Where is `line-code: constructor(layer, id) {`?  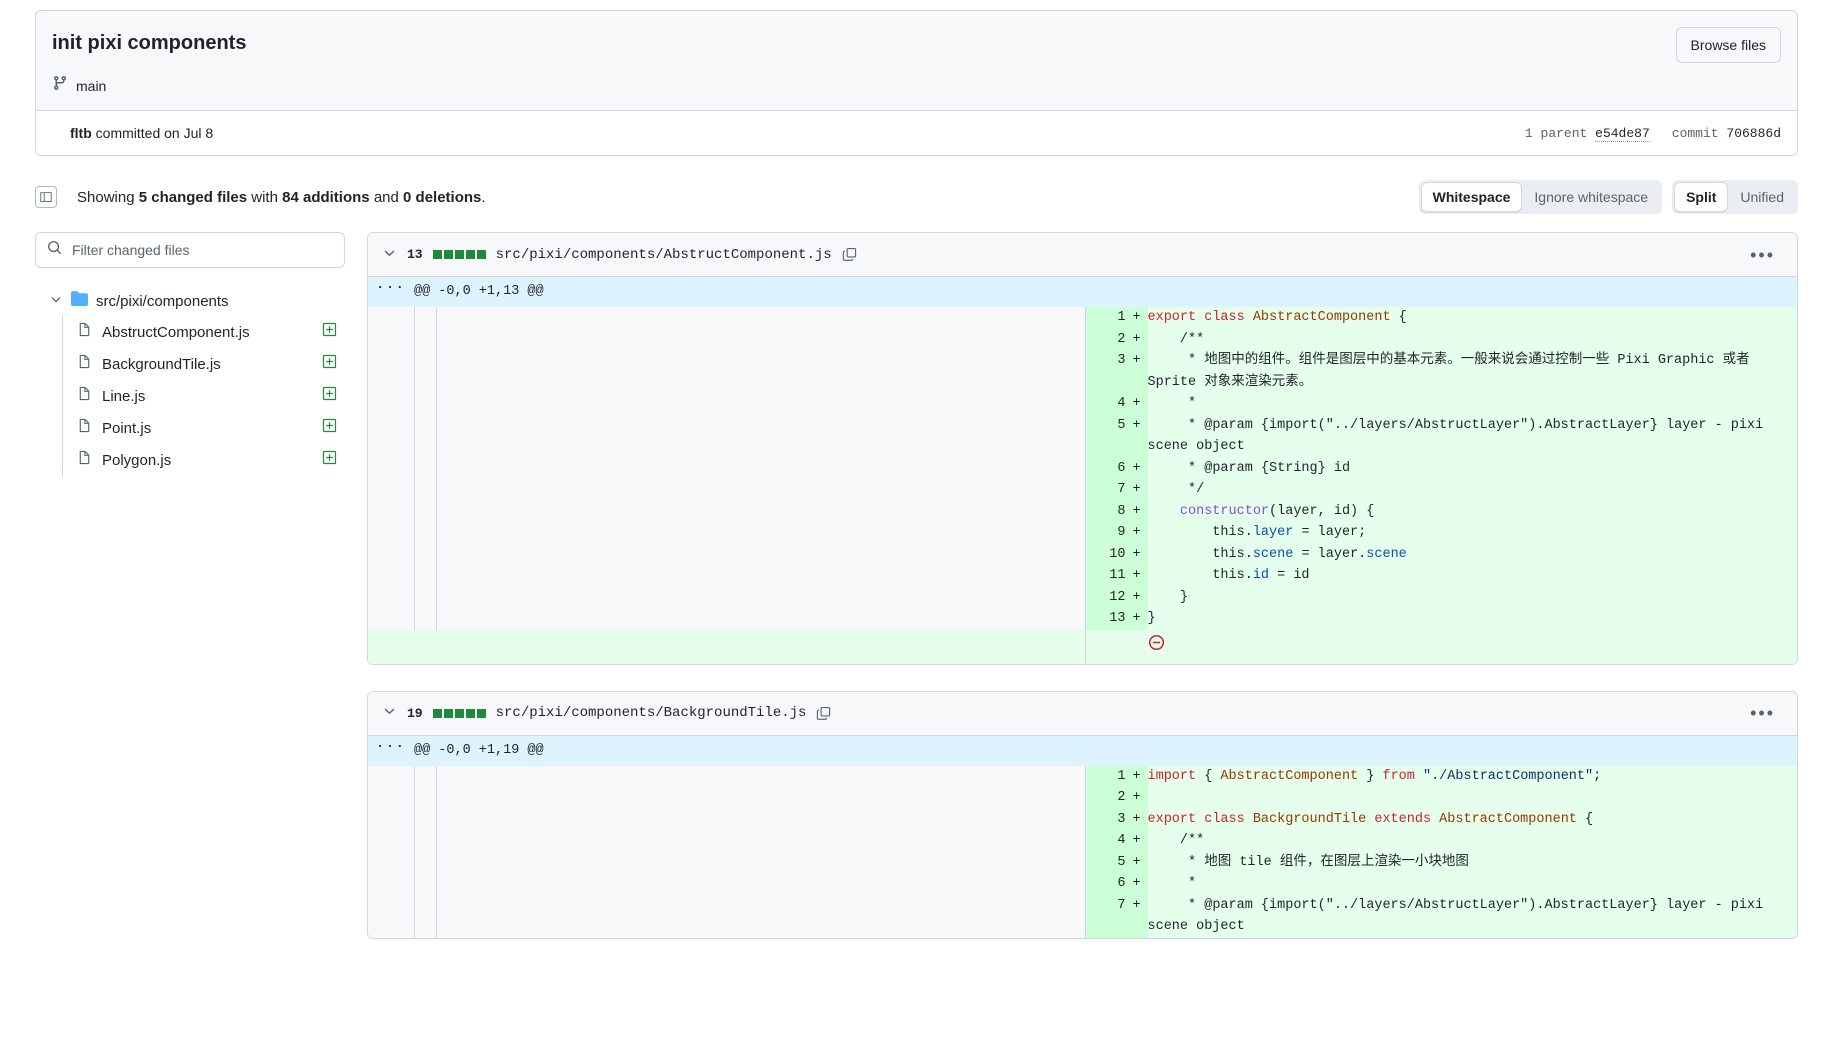
line-code: constructor(layer, id) { is located at coordinates (1472, 511).